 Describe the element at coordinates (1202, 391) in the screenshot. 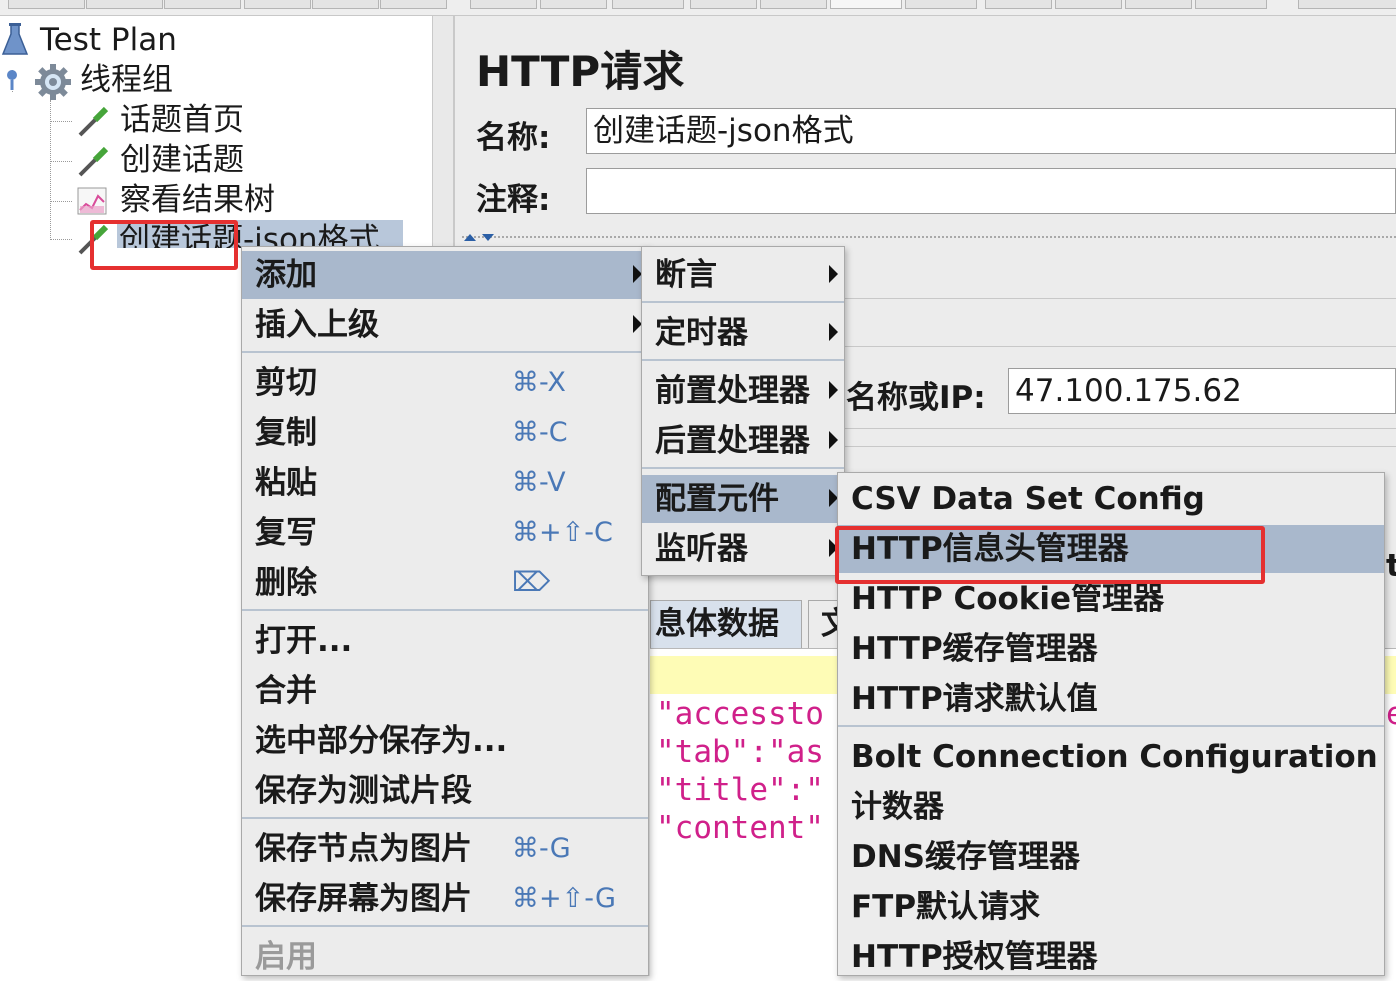

I see `server-ip-field: 47.100.175.62` at that location.